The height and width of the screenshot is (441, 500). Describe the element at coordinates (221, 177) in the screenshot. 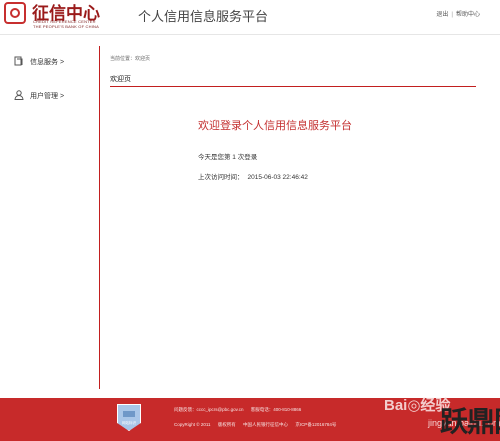

I see `last-visit-label: 上次访问时间：` at that location.